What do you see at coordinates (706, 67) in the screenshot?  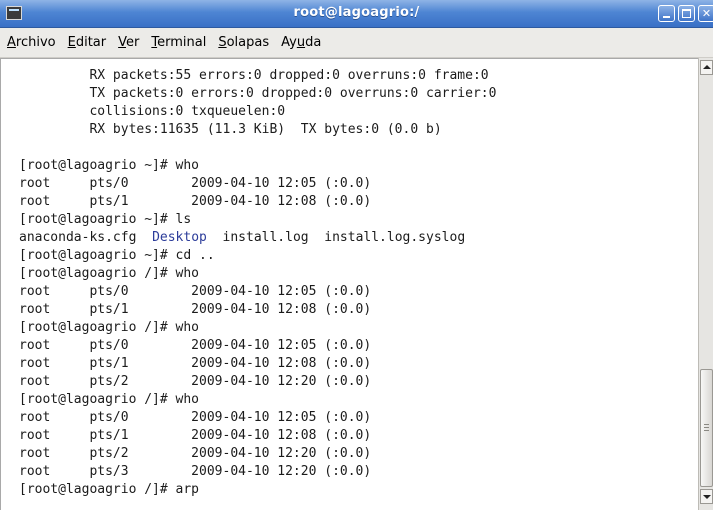 I see `scroll-up-arrow-icon` at bounding box center [706, 67].